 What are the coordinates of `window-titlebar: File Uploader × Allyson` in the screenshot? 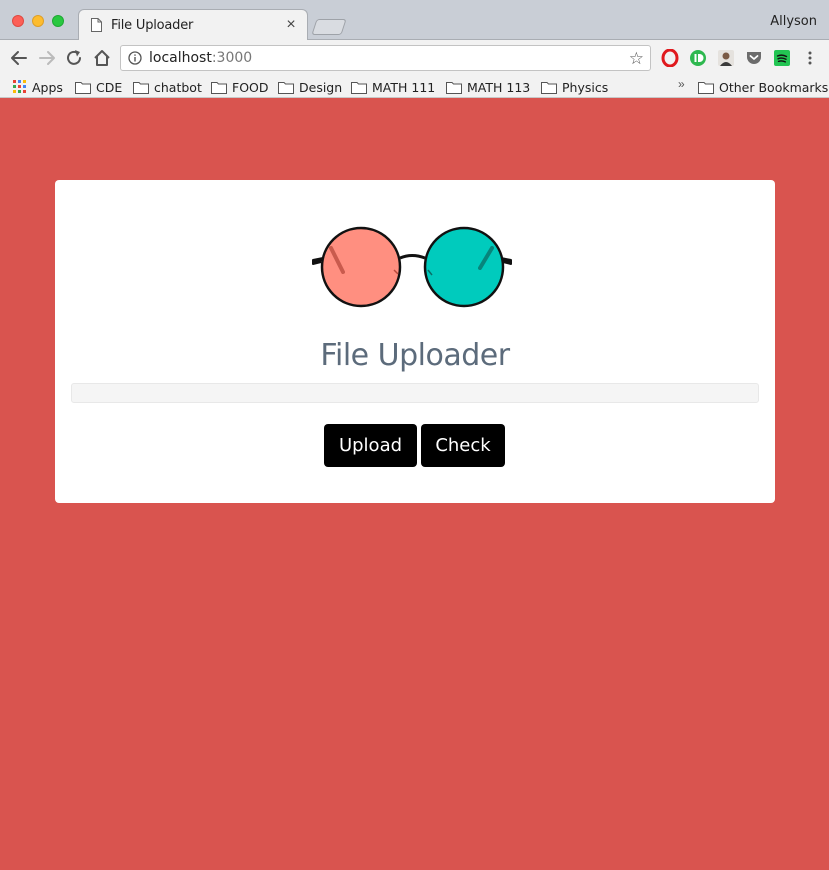 It's located at (414, 20).